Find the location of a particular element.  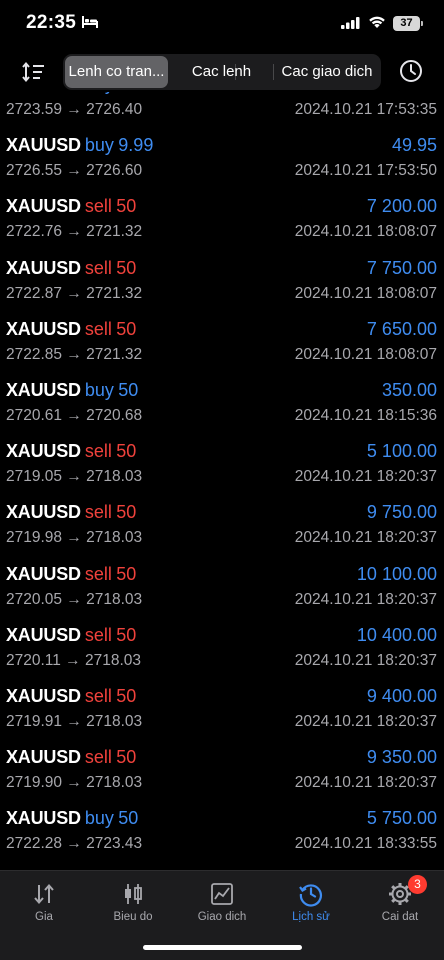

deal-prices: 2720.11 → 2718.03 is located at coordinates (74, 660).